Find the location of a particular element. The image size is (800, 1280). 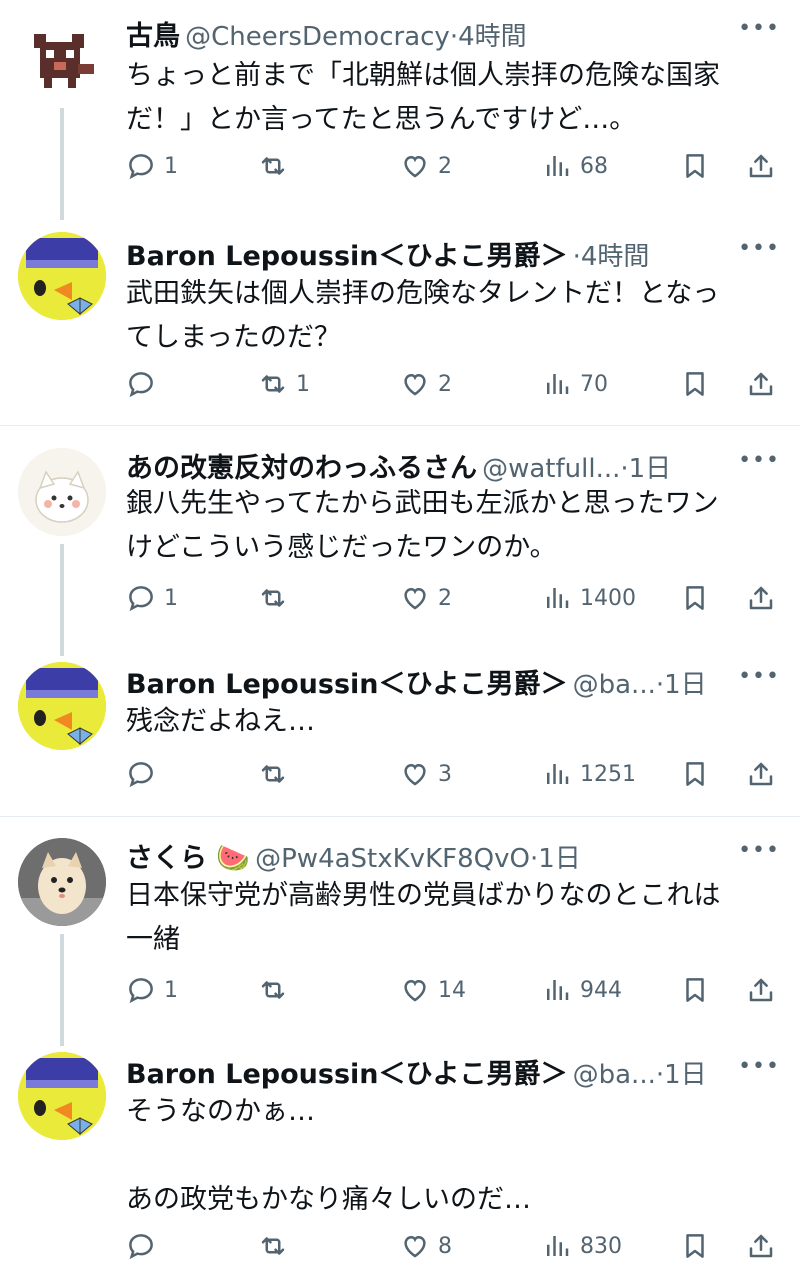

display-name: さくら 🍉 is located at coordinates (188, 858).